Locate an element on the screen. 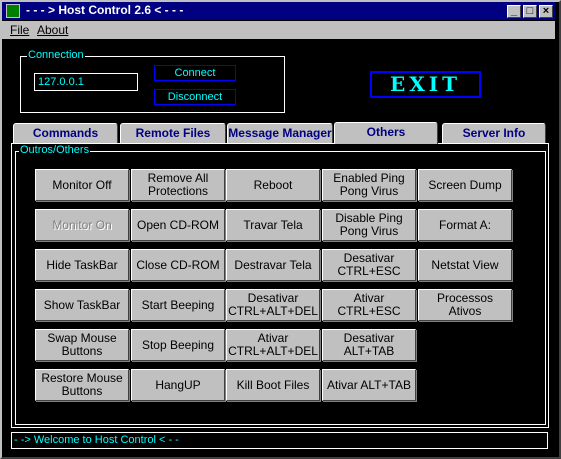  maximize-button: □ is located at coordinates (530, 11).